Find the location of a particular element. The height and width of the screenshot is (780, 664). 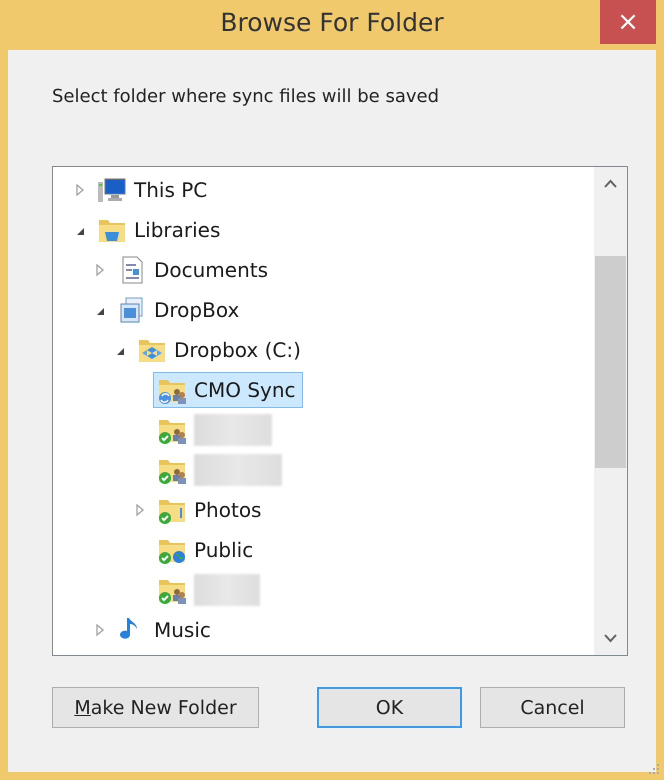

ok-button: OK is located at coordinates (389, 707).